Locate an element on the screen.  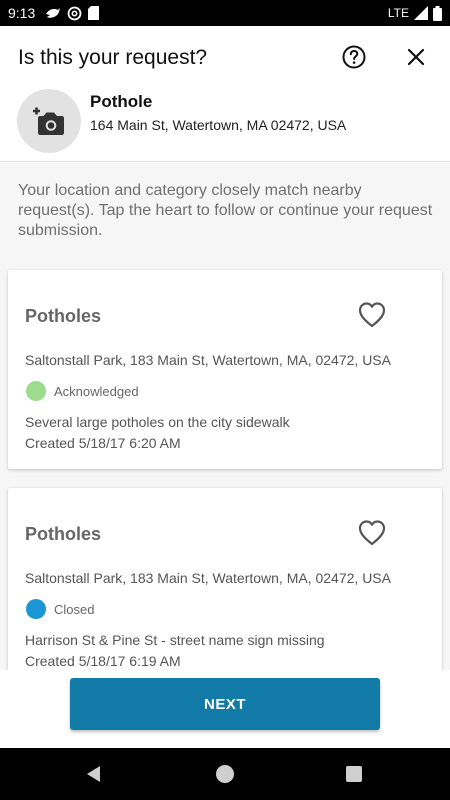
signal-icon is located at coordinates (421, 13).